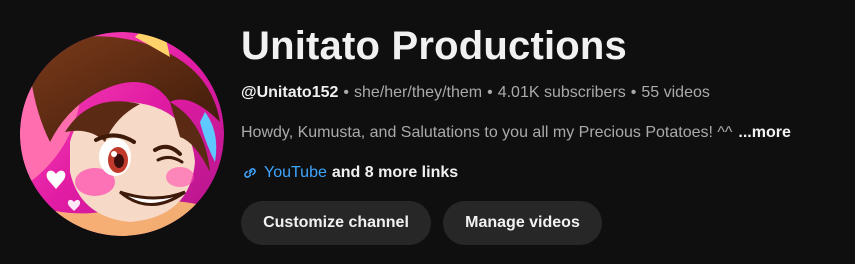 The width and height of the screenshot is (855, 264). Describe the element at coordinates (522, 223) in the screenshot. I see `manage-videos-button: Manage videos` at that location.